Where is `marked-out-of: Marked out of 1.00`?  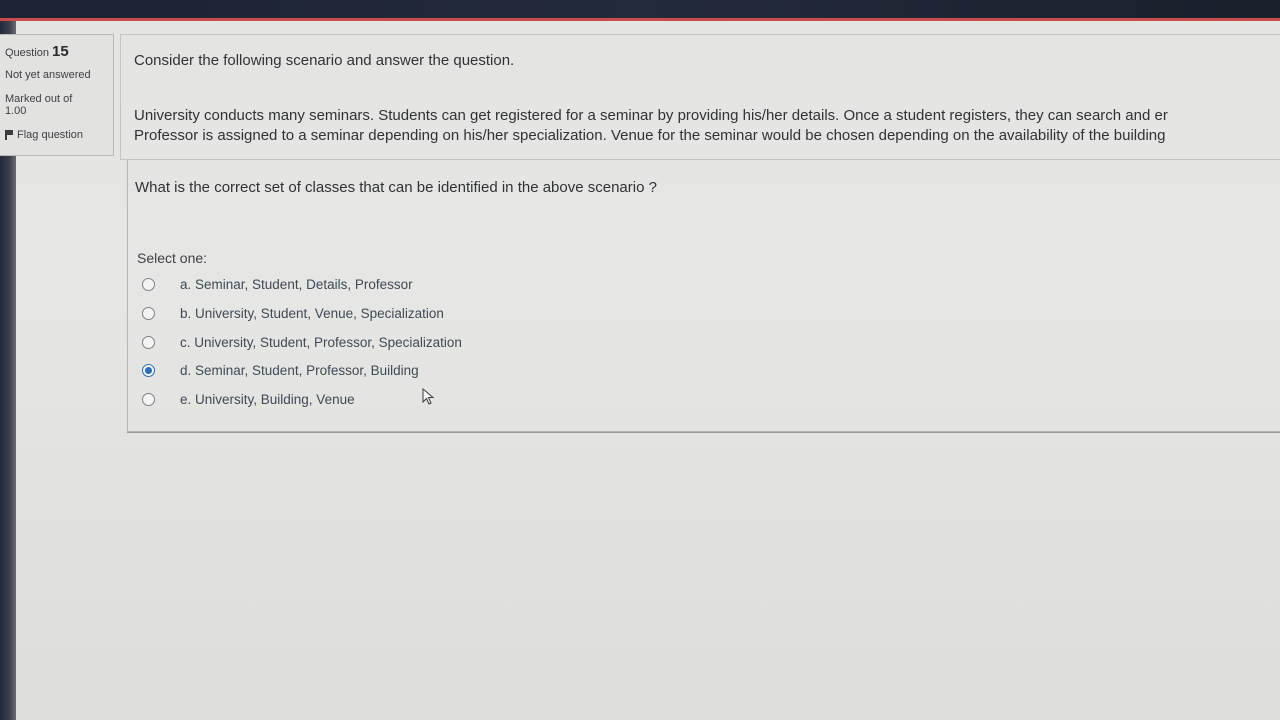
marked-out-of: Marked out of 1.00 is located at coordinates (59, 105).